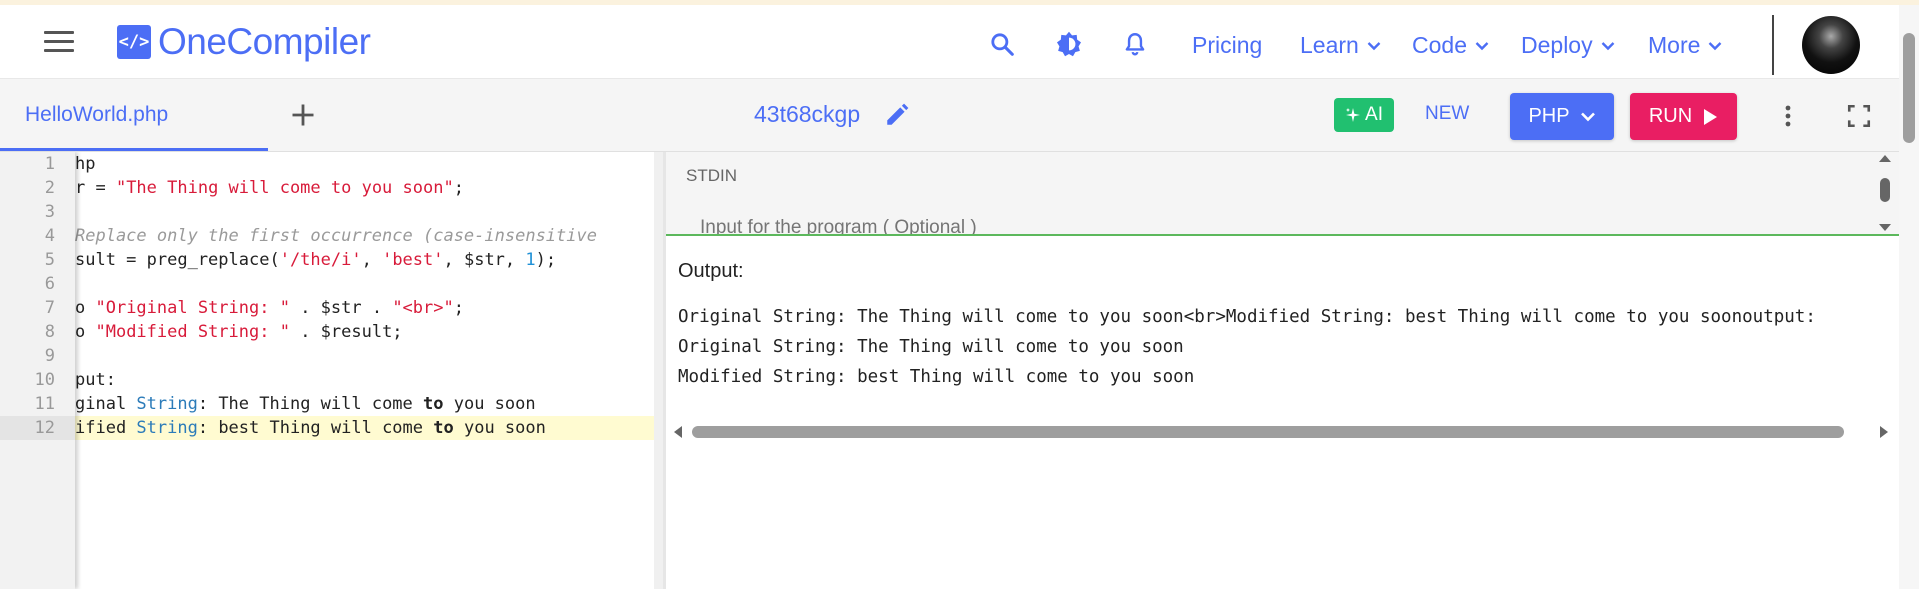 Image resolution: width=1919 pixels, height=589 pixels. What do you see at coordinates (49, 356) in the screenshot?
I see `line-number: 9` at bounding box center [49, 356].